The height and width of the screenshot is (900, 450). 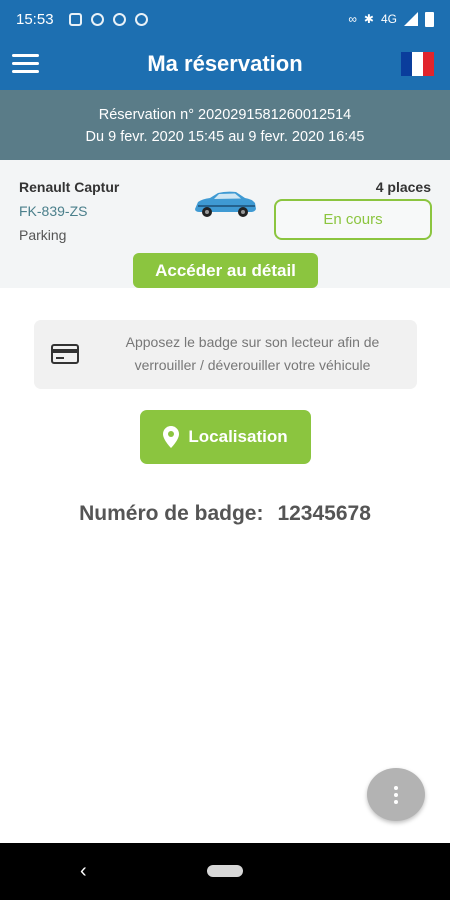 What do you see at coordinates (119, 19) in the screenshot?
I see `settings-icon` at bounding box center [119, 19].